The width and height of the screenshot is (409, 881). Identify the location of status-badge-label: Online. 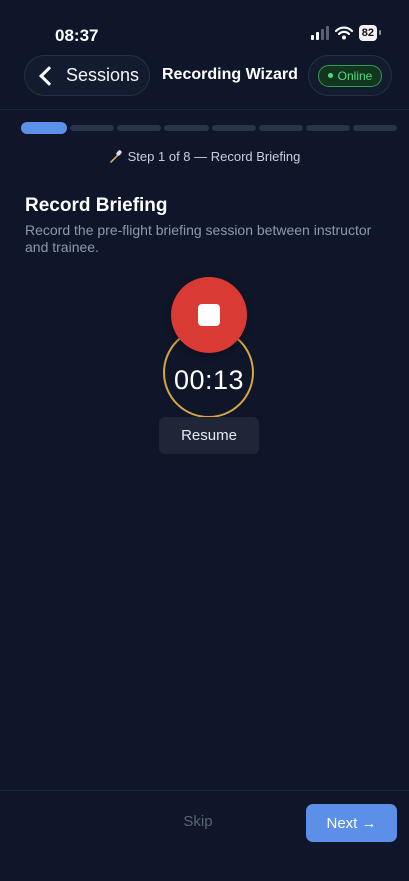
(355, 75).